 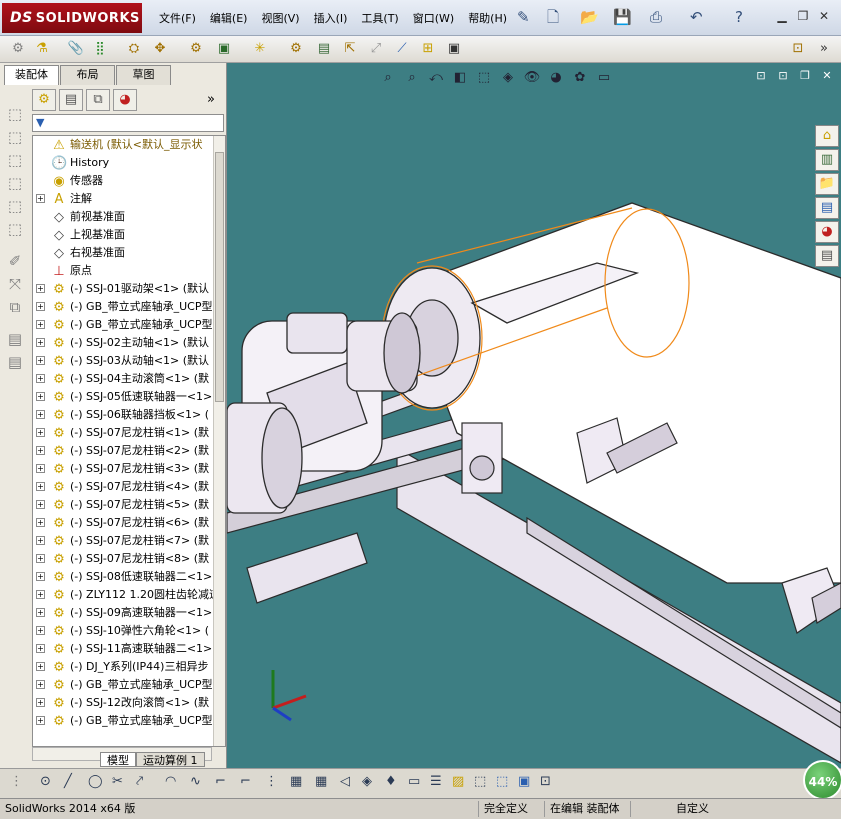 I want to click on viewport-restore-icon: ❐, so click(x=805, y=76).